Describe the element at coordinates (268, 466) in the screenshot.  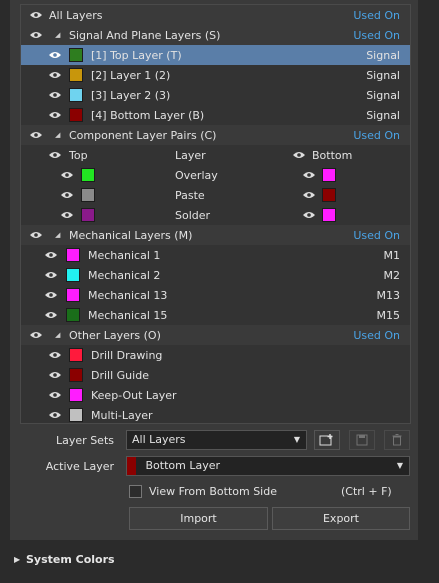
I see `active-layer-dropdown: Bottom Layer ▼` at that location.